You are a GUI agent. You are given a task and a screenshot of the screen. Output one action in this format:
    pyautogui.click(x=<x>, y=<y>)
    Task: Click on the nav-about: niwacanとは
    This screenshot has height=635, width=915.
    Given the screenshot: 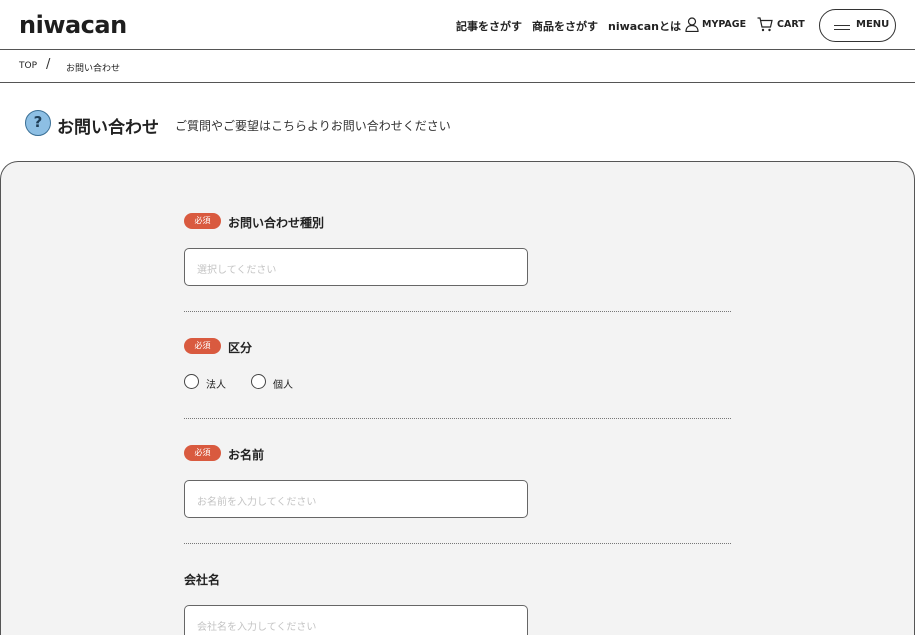 What is the action you would take?
    pyautogui.click(x=644, y=26)
    